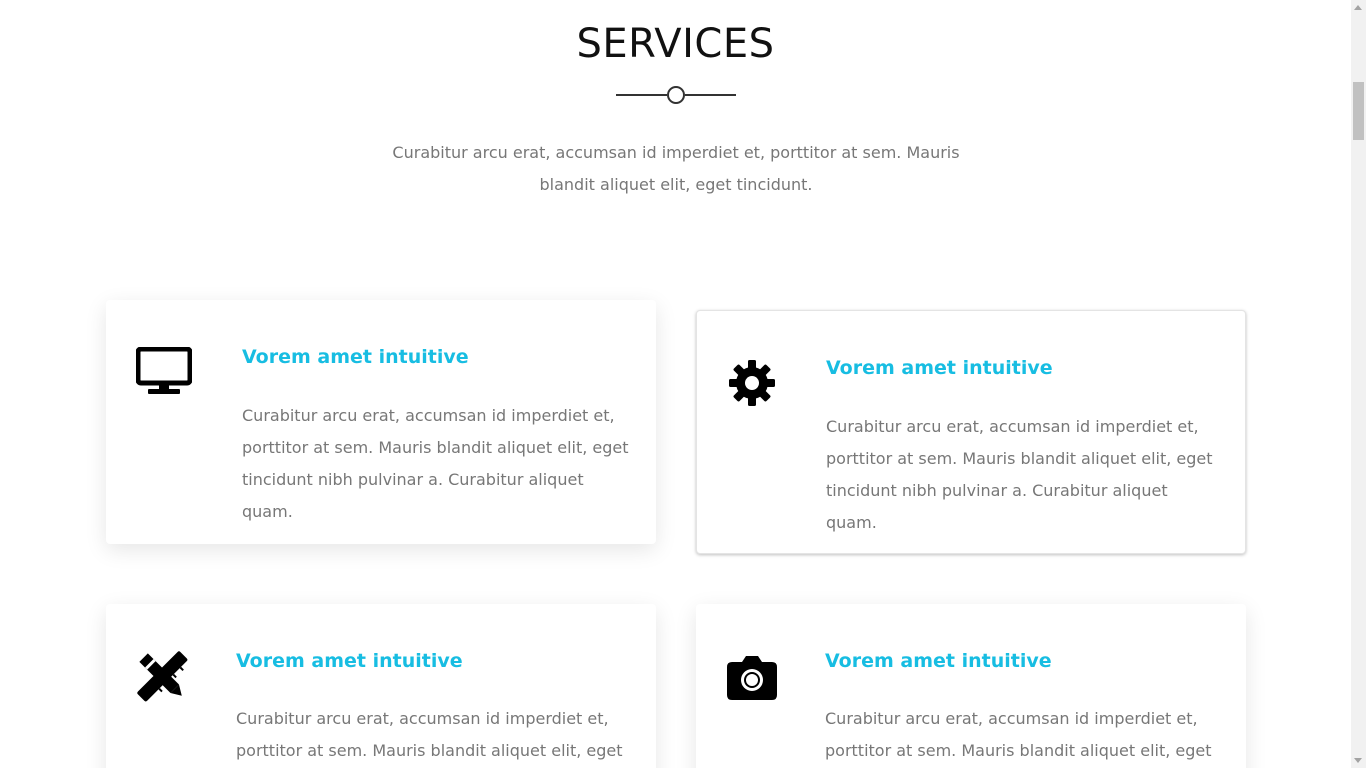  I want to click on desktop-icon, so click(164, 372).